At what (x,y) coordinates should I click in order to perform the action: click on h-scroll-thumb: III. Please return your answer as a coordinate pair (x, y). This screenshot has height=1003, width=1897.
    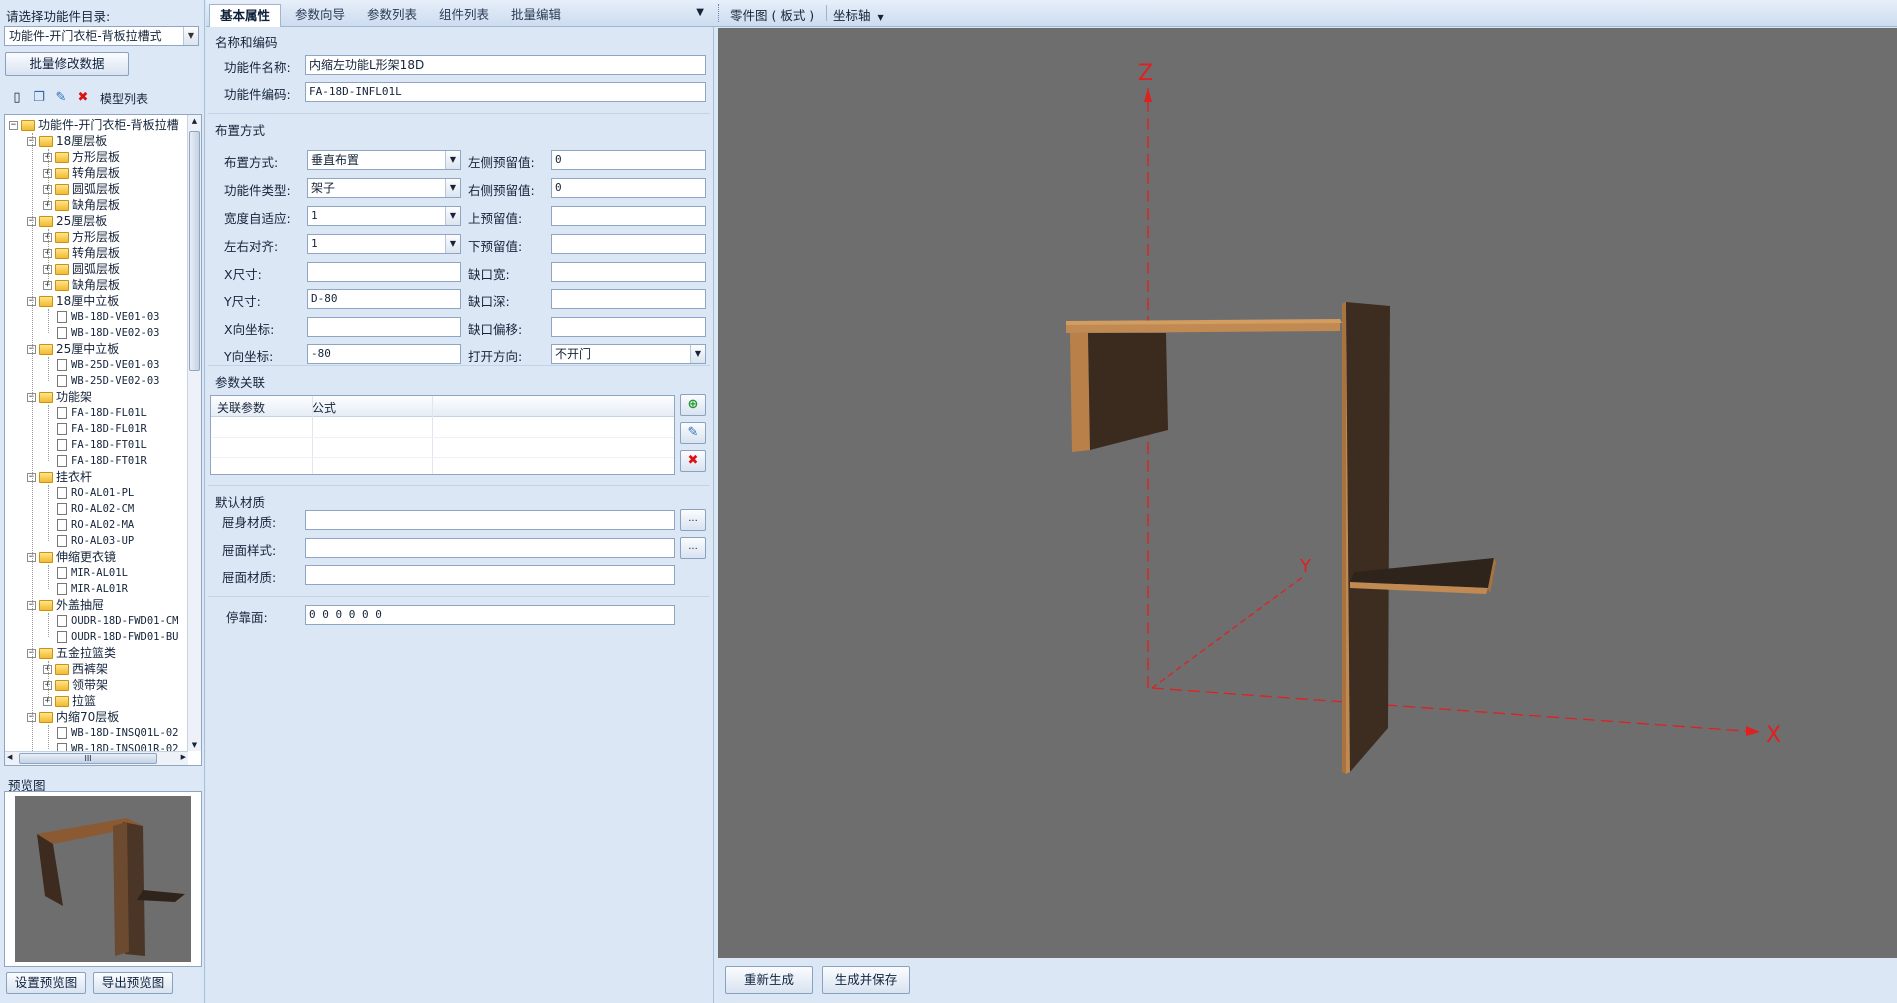
    Looking at the image, I should click on (88, 758).